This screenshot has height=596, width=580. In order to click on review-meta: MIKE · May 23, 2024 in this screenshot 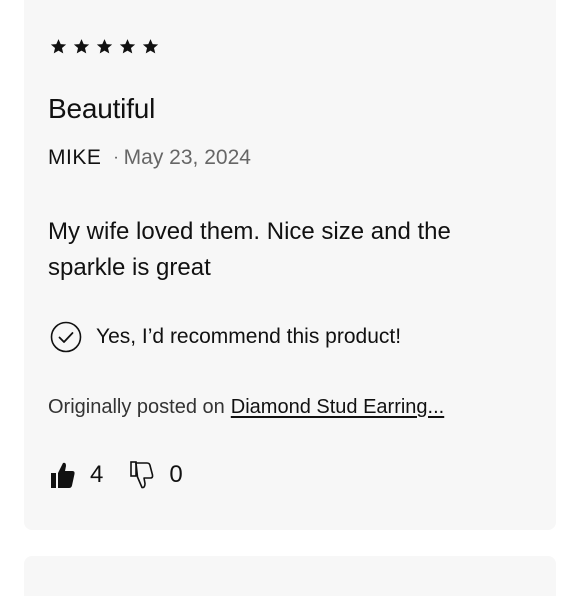, I will do `click(149, 158)`.